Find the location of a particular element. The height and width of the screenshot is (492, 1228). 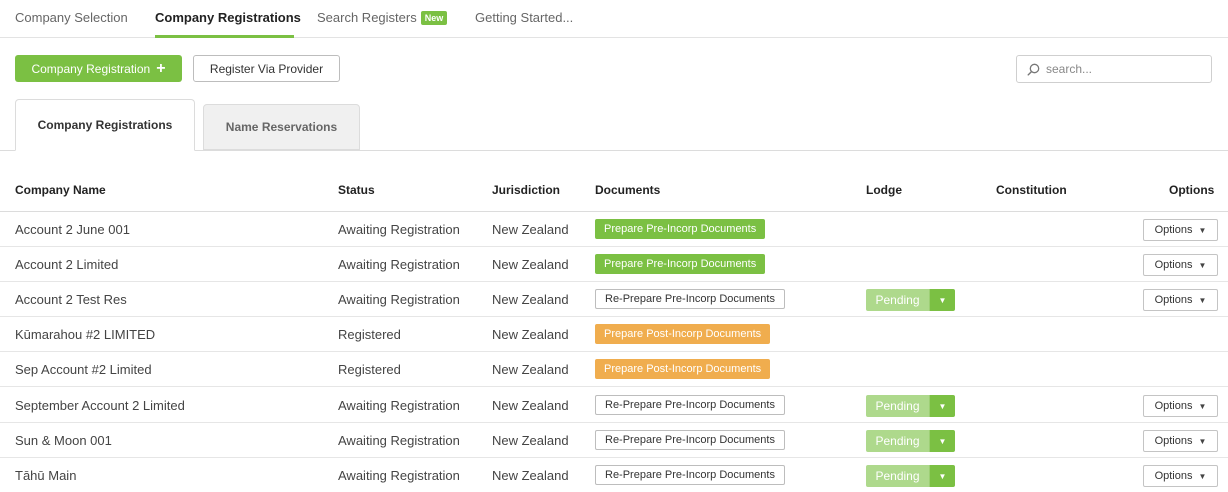

company-registration-button: Company Registration + is located at coordinates (98, 68).